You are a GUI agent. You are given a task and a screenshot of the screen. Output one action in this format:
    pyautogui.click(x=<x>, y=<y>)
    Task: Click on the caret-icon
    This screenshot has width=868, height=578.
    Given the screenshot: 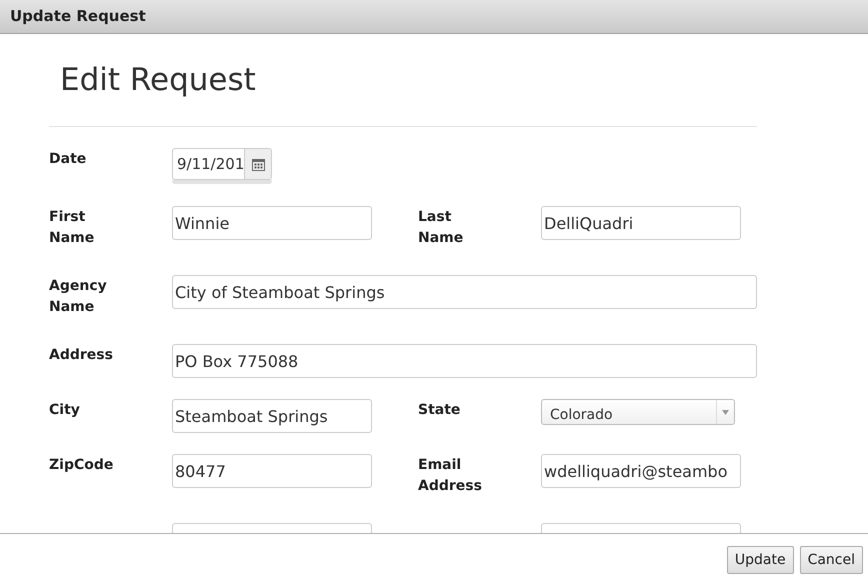 What is the action you would take?
    pyautogui.click(x=725, y=412)
    